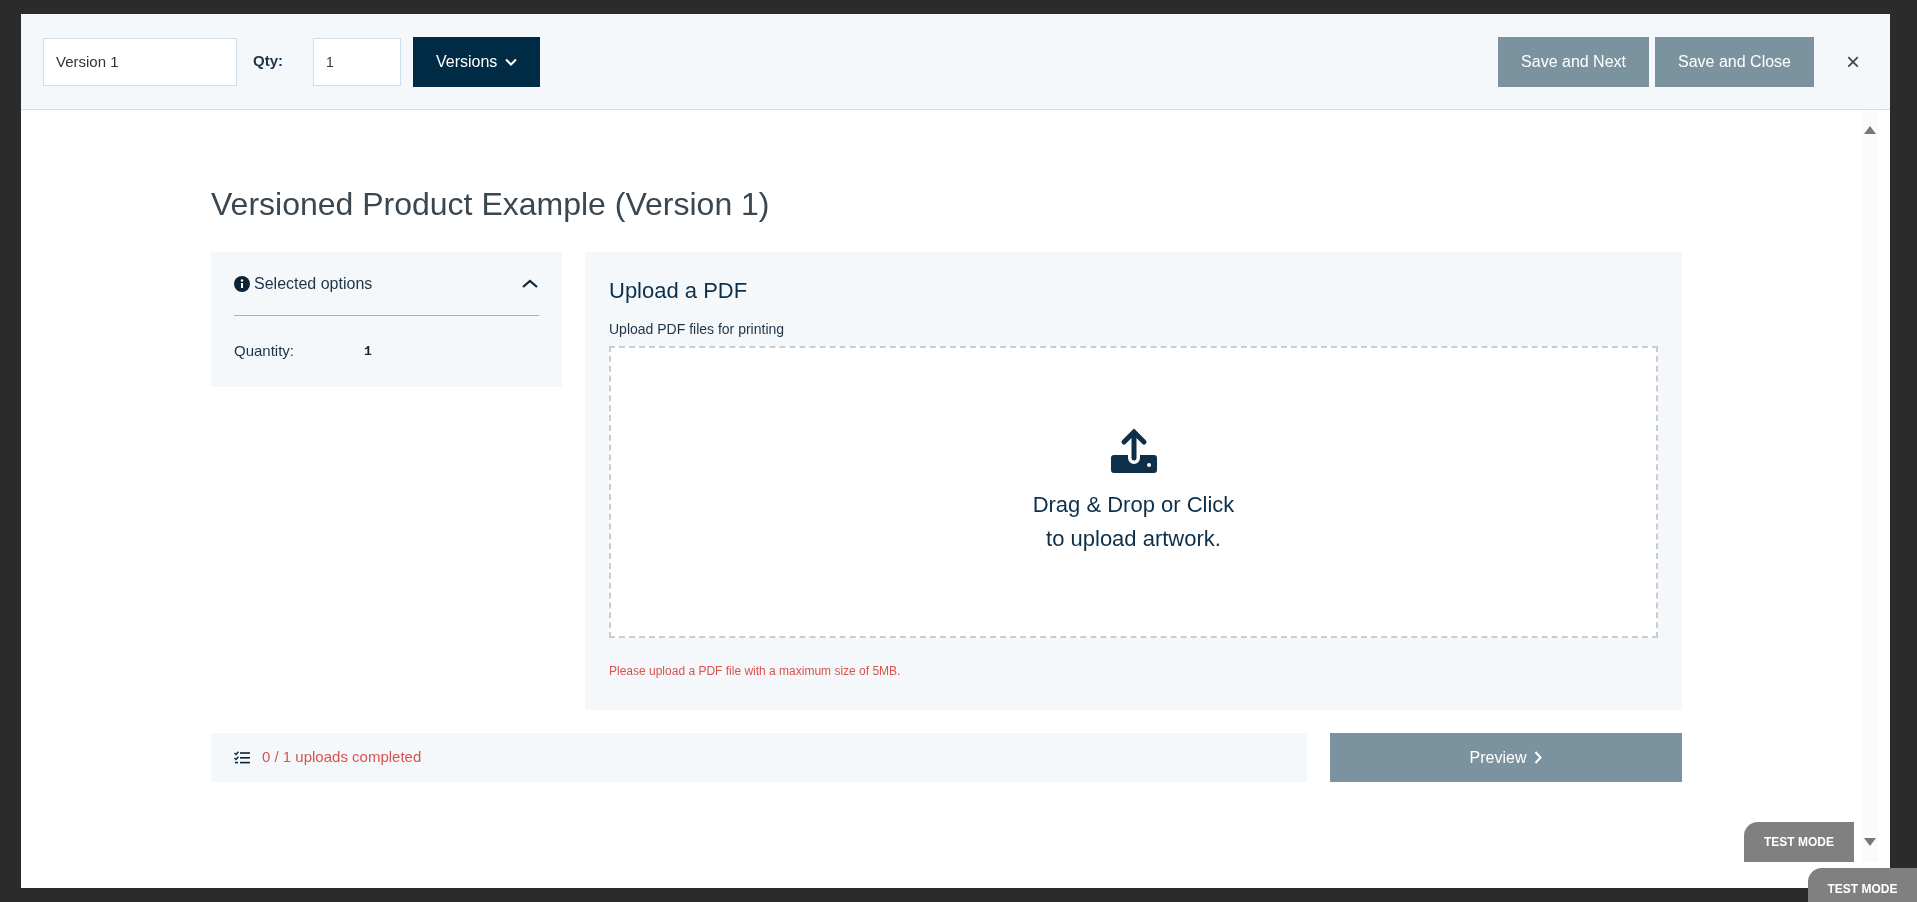 Image resolution: width=1917 pixels, height=902 pixels. I want to click on page-title: Versioned Product Example (Version 1), so click(491, 204).